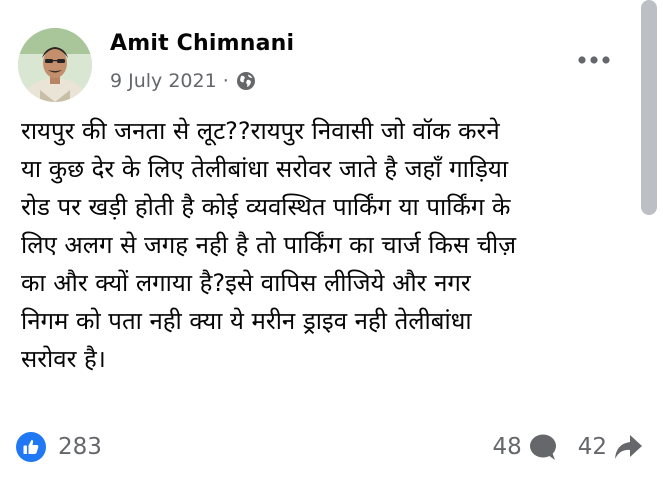 This screenshot has height=482, width=663. Describe the element at coordinates (202, 43) in the screenshot. I see `author-name: Amit Chimnani` at that location.